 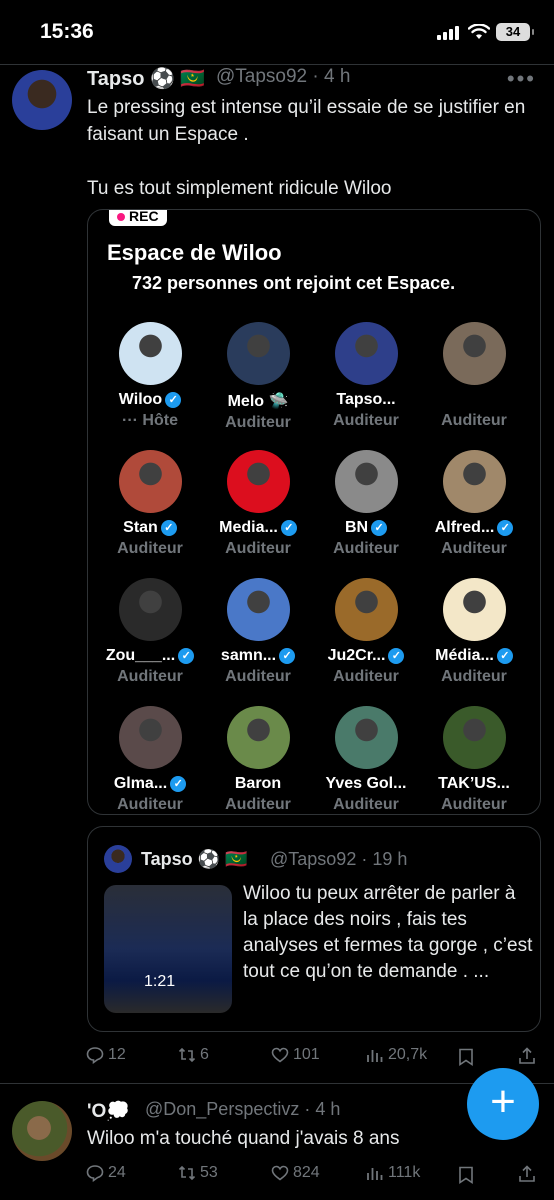 I want to click on member-name: Glma... ✓, so click(x=150, y=784).